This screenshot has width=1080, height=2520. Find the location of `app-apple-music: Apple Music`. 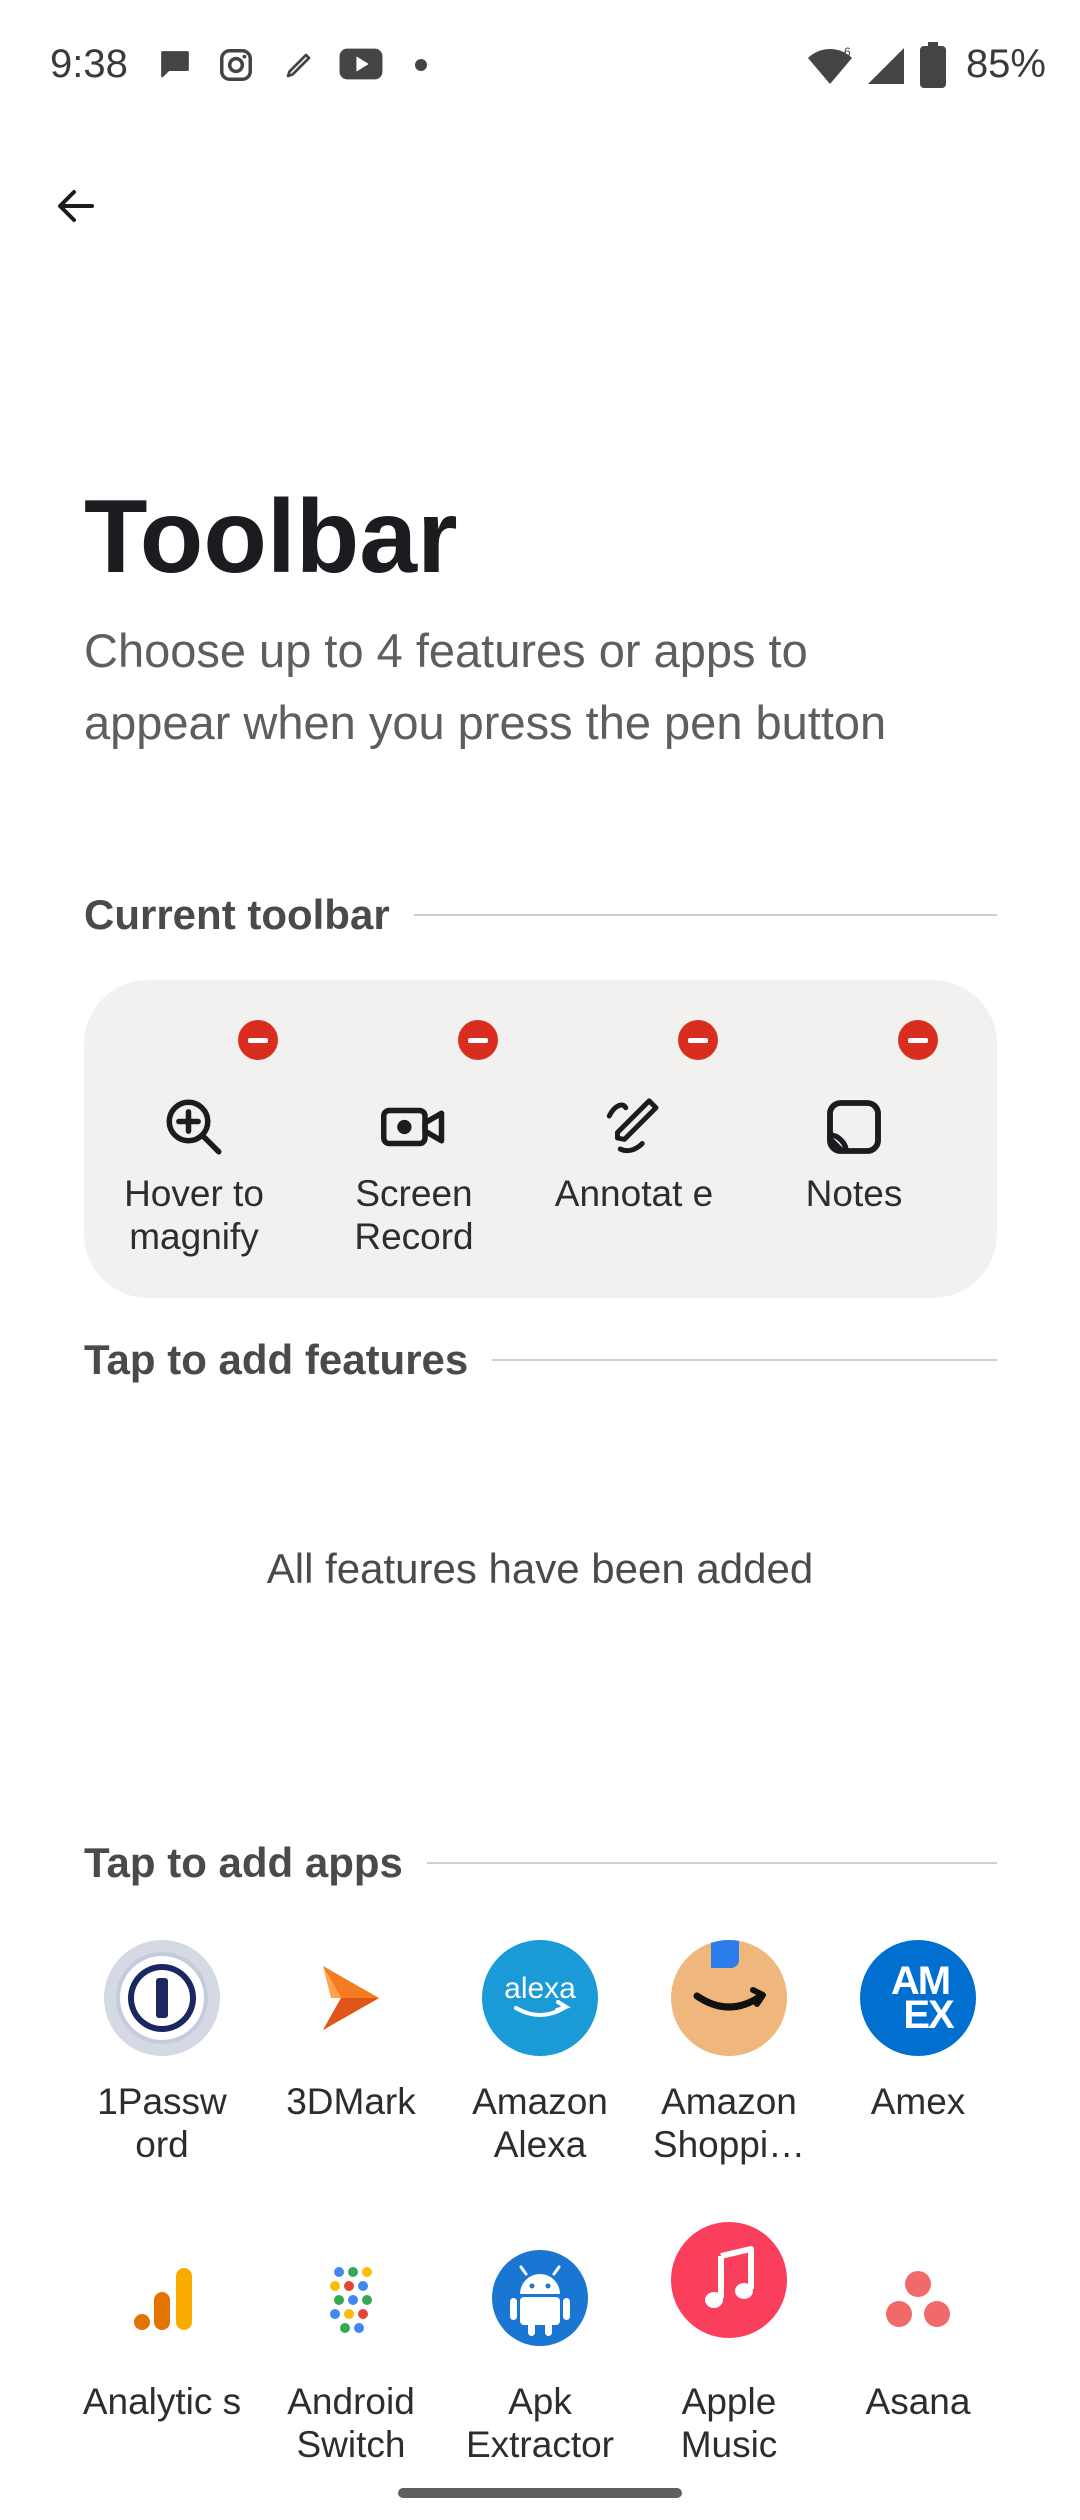

app-apple-music: Apple Music is located at coordinates (729, 2347).